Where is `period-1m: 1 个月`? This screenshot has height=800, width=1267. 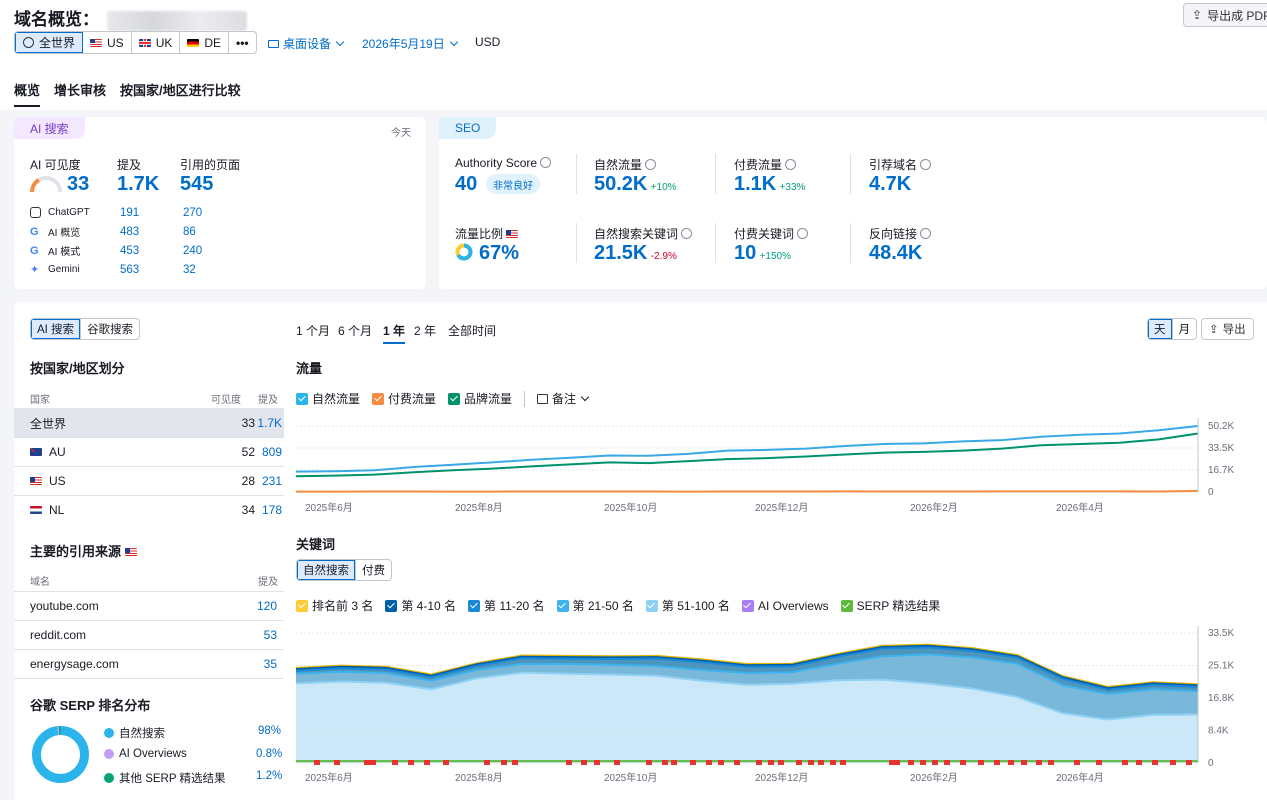
period-1m: 1 个月 is located at coordinates (313, 330).